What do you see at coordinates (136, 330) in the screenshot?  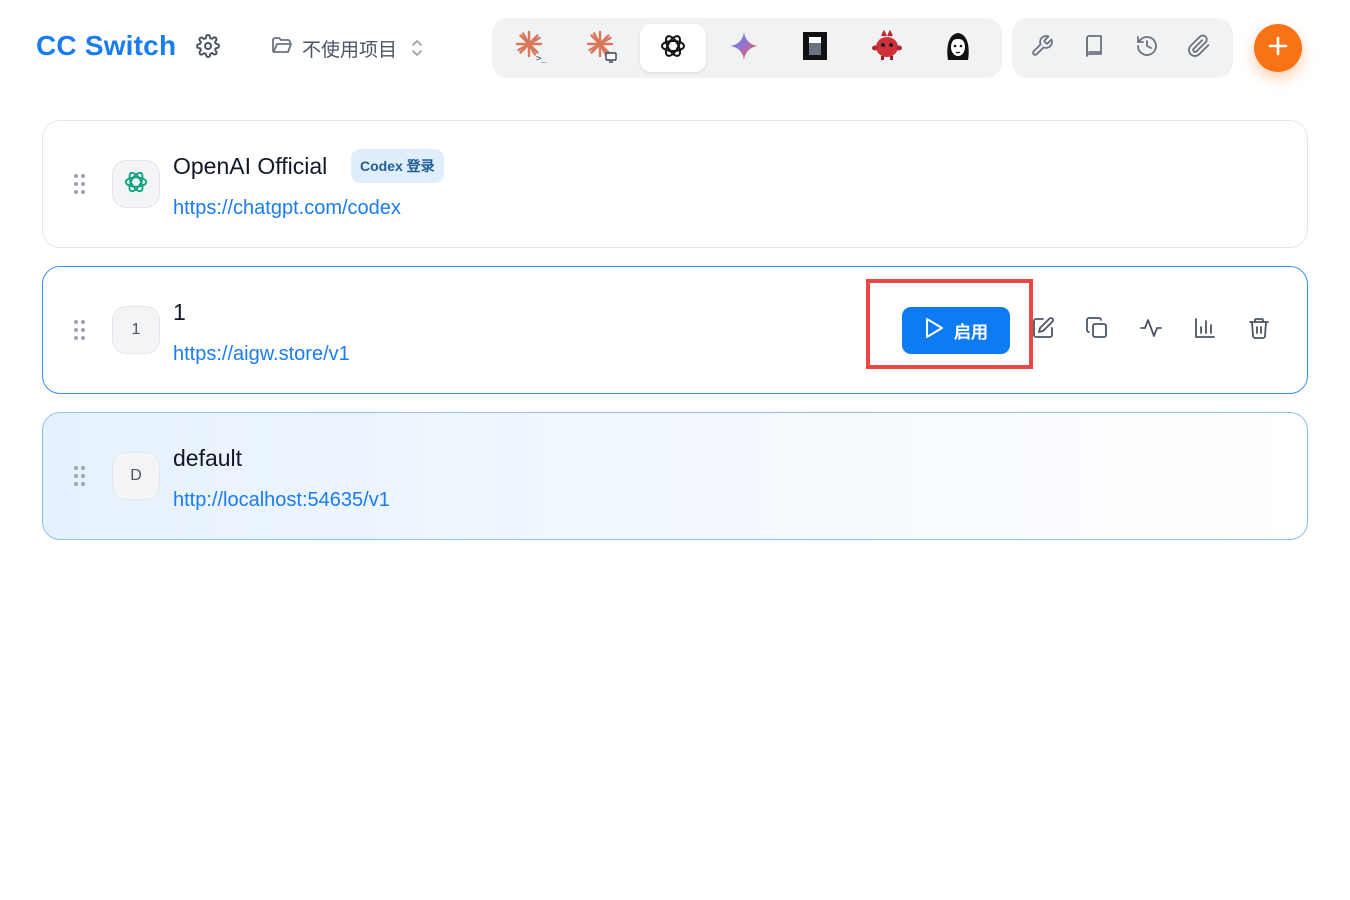 I see `provider-avatar: 1` at bounding box center [136, 330].